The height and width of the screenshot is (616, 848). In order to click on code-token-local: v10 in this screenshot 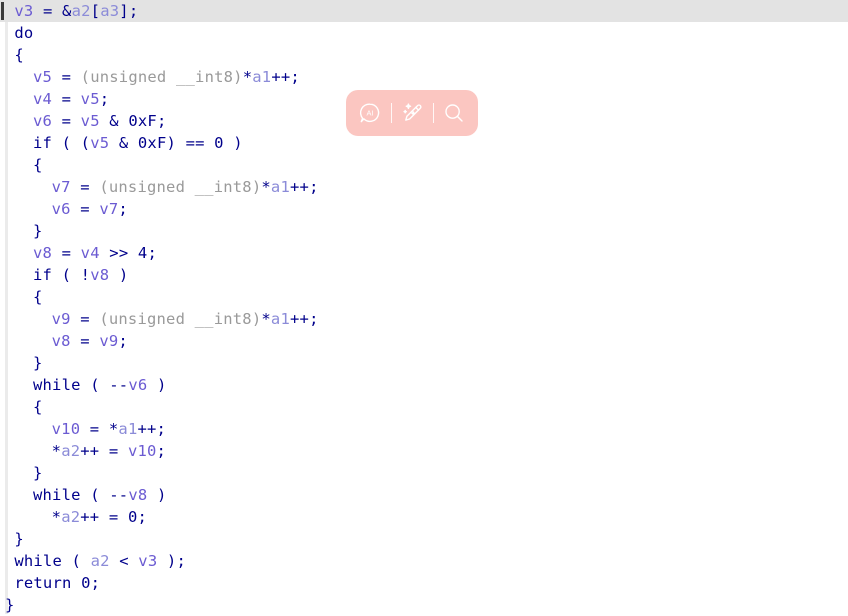, I will do `click(142, 451)`.